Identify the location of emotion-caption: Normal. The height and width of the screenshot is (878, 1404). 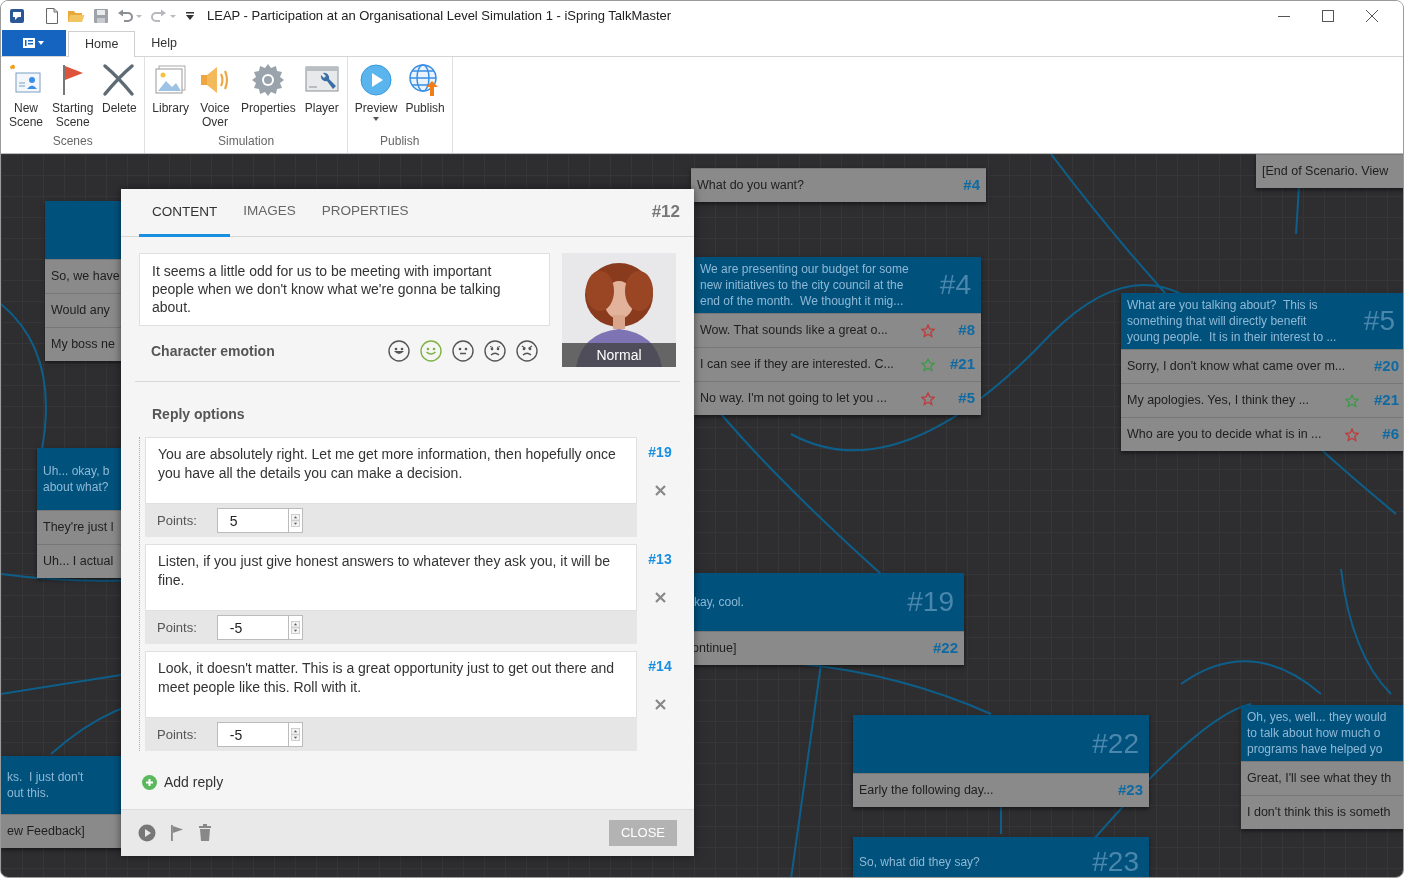
(619, 355).